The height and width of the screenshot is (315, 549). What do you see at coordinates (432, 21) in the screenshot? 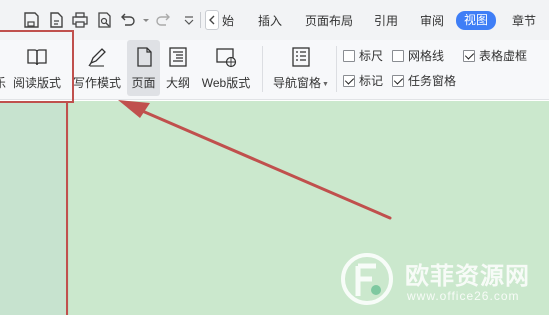
I see `tab-review: 审阅` at bounding box center [432, 21].